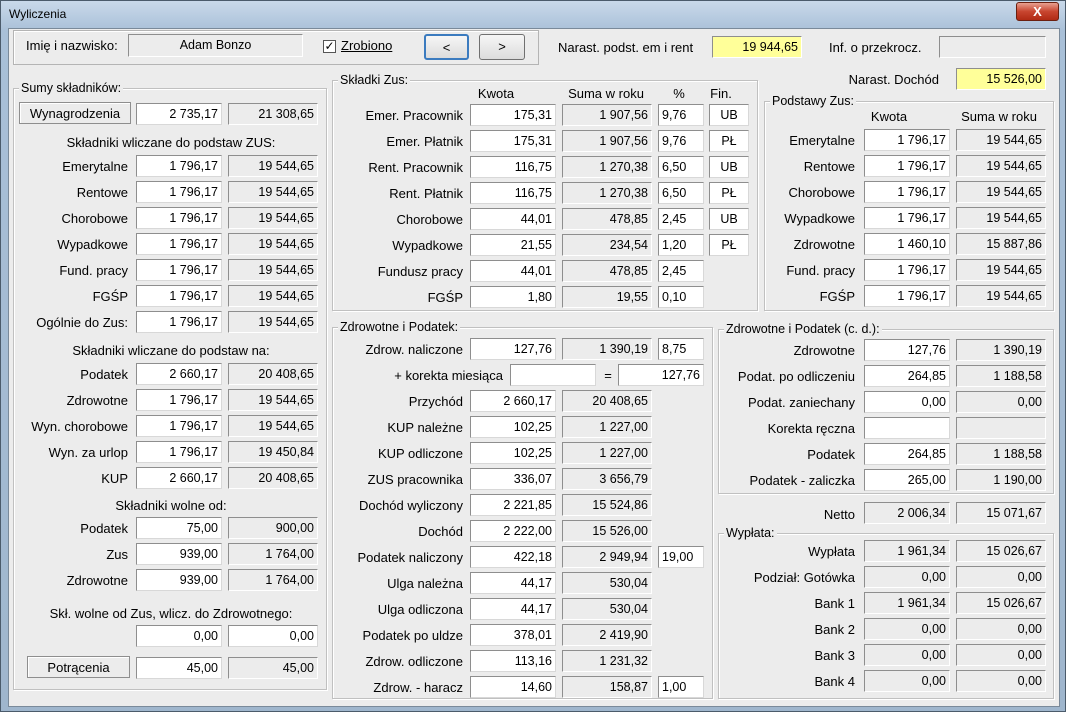 Image resolution: width=1066 pixels, height=712 pixels. Describe the element at coordinates (179, 114) in the screenshot. I see `wyn-kwota: 2 735,17` at that location.